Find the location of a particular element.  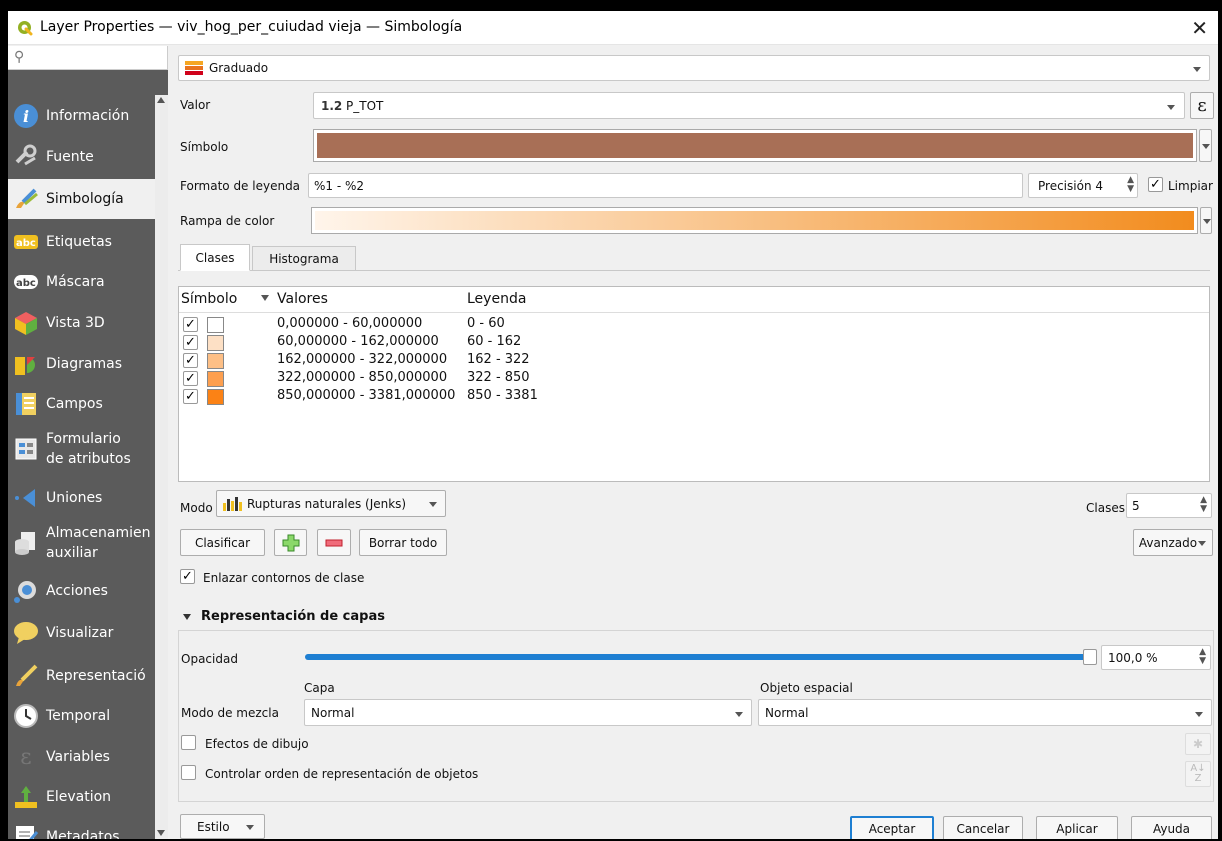

limpiar-checkbox: ✓ is located at coordinates (1155, 184).